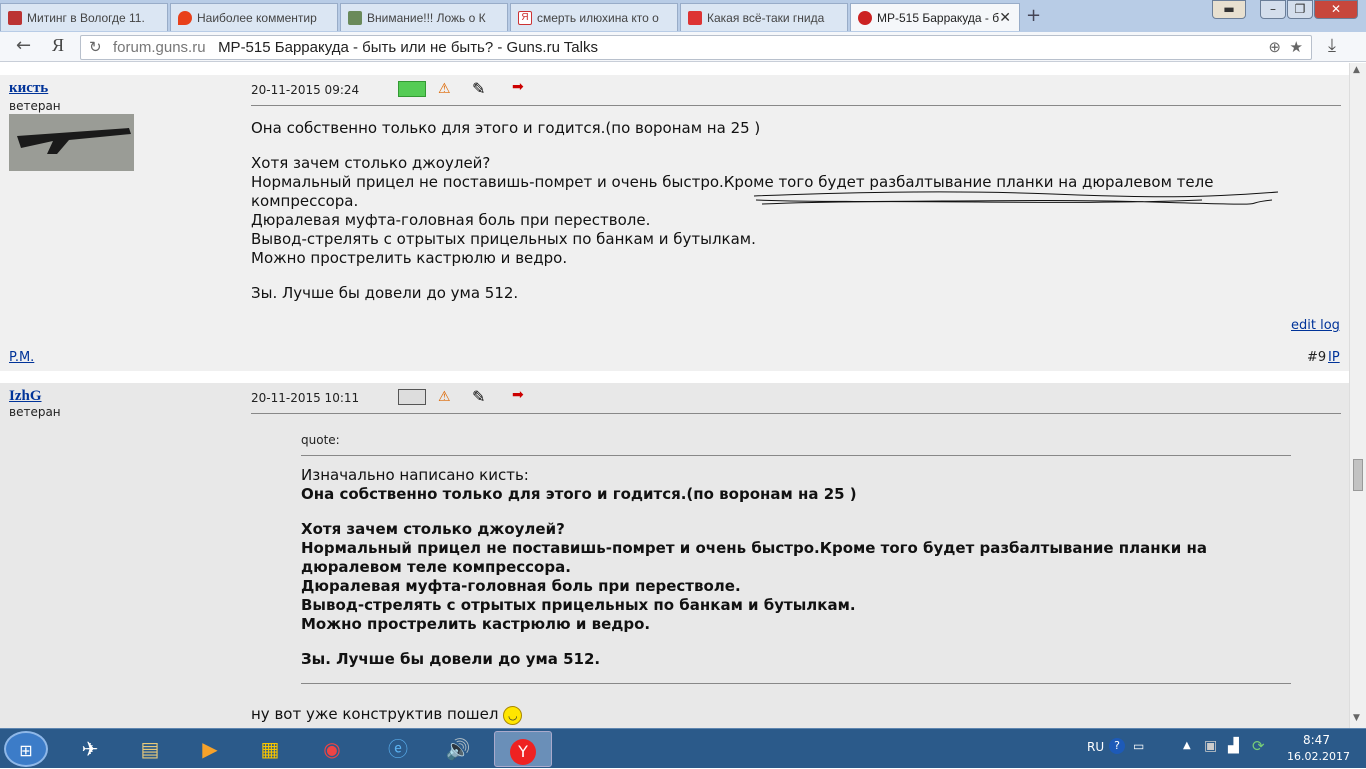  Describe the element at coordinates (791, 293) in the screenshot. I see `post-paragraph: Зы. Лучше бы довели до ума 512.` at that location.